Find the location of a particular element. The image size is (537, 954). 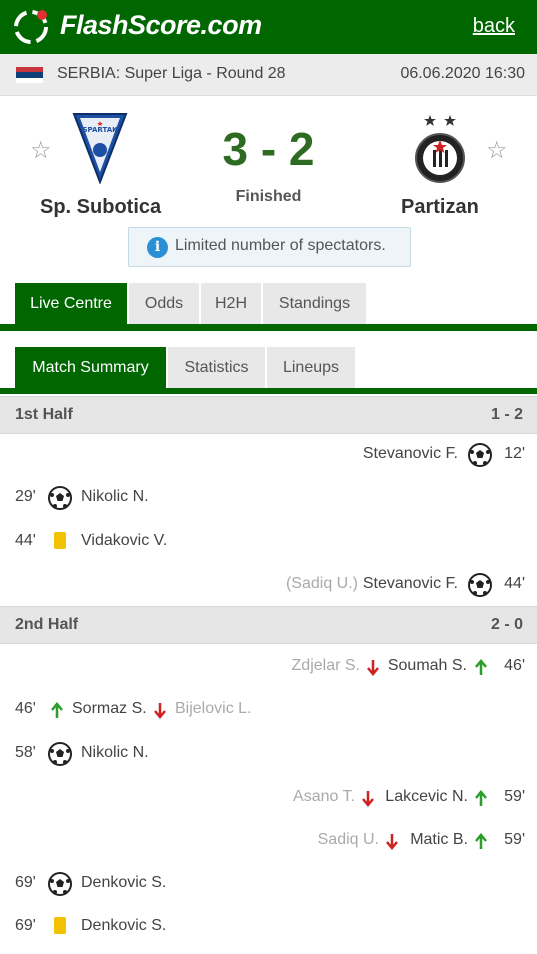

event-player-out: Sadiq U. is located at coordinates (348, 840).